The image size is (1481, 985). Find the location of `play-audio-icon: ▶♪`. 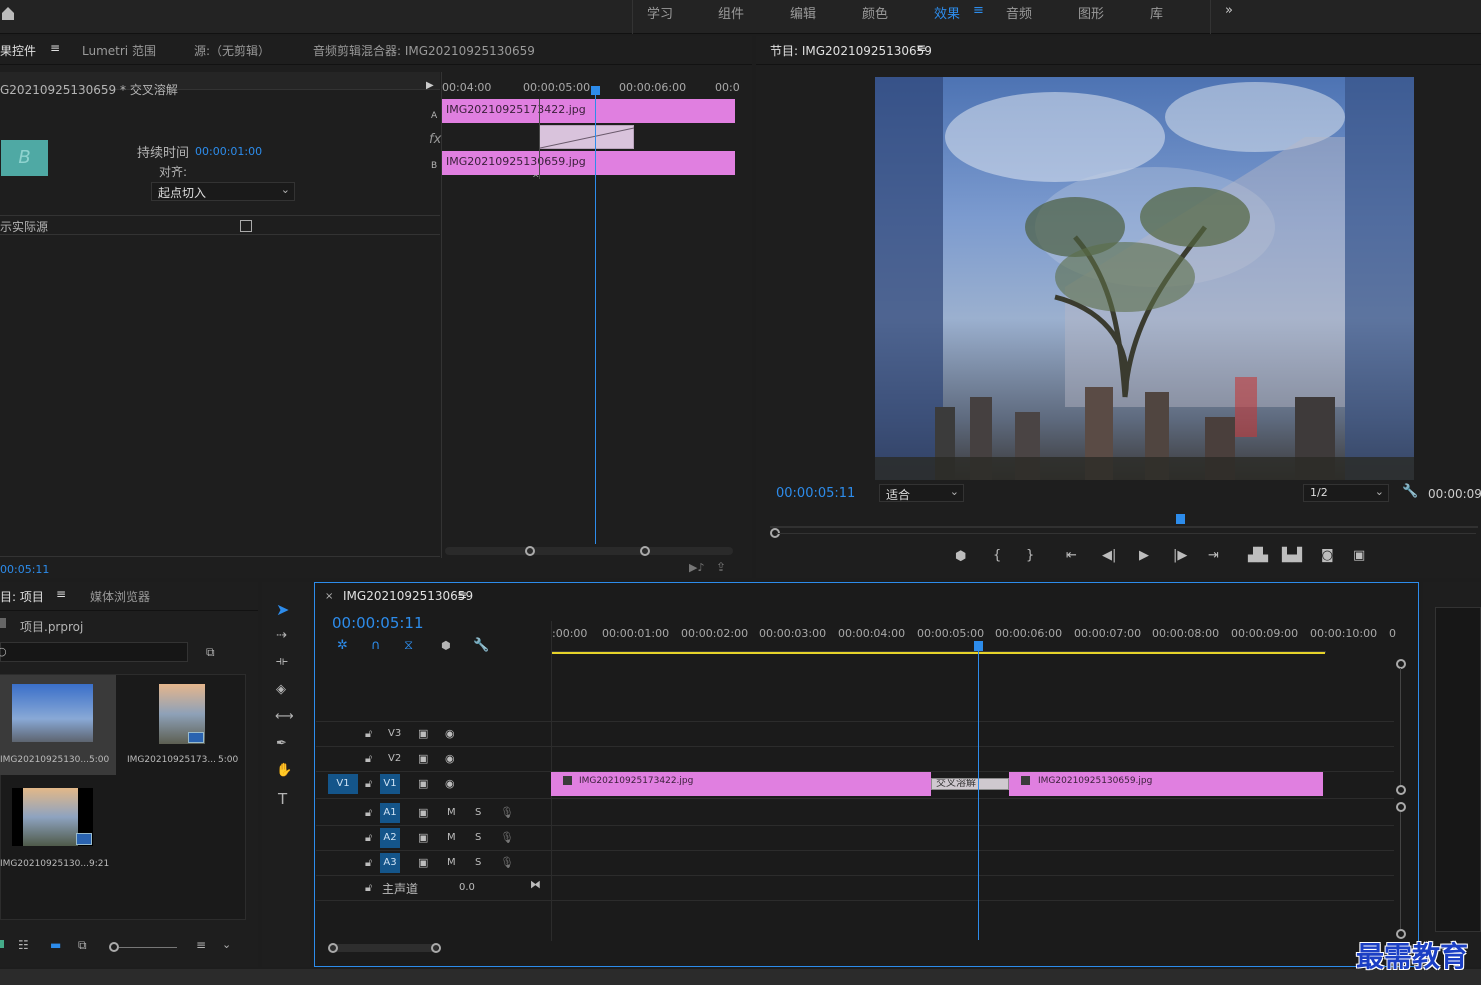

play-audio-icon: ▶♪ is located at coordinates (696, 567).